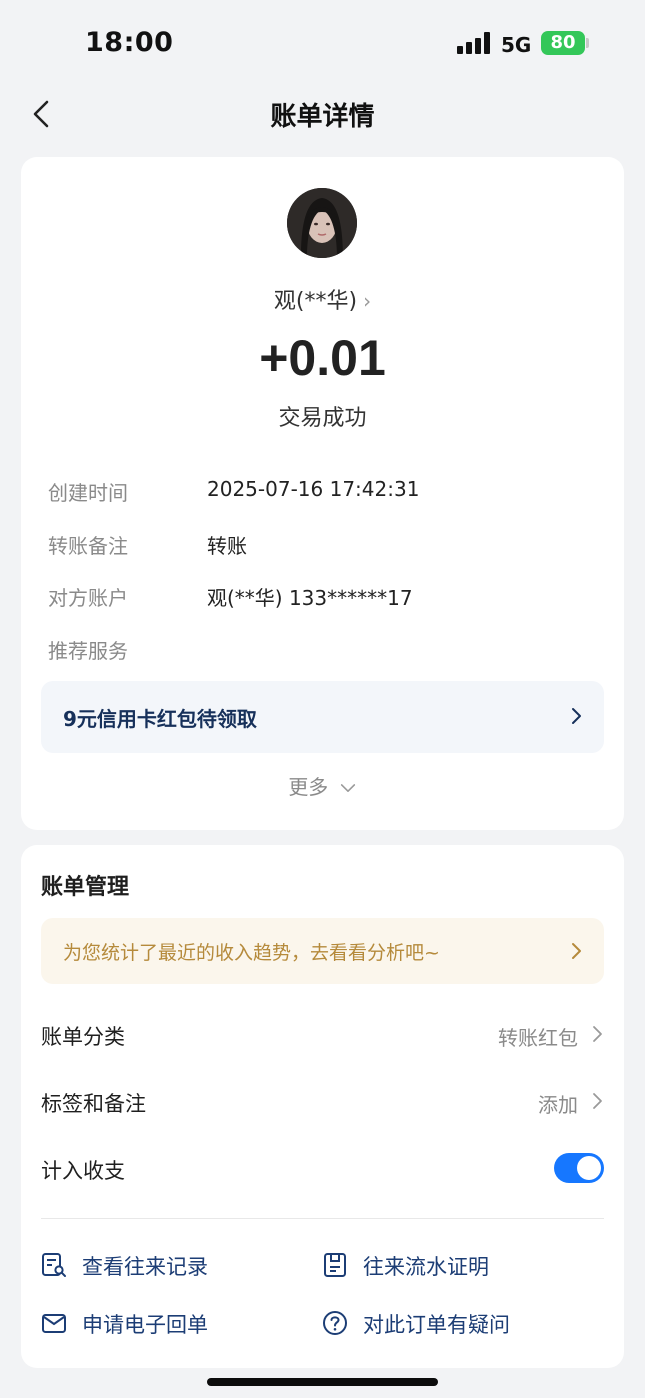  Describe the element at coordinates (322, 1218) in the screenshot. I see `divider` at that location.